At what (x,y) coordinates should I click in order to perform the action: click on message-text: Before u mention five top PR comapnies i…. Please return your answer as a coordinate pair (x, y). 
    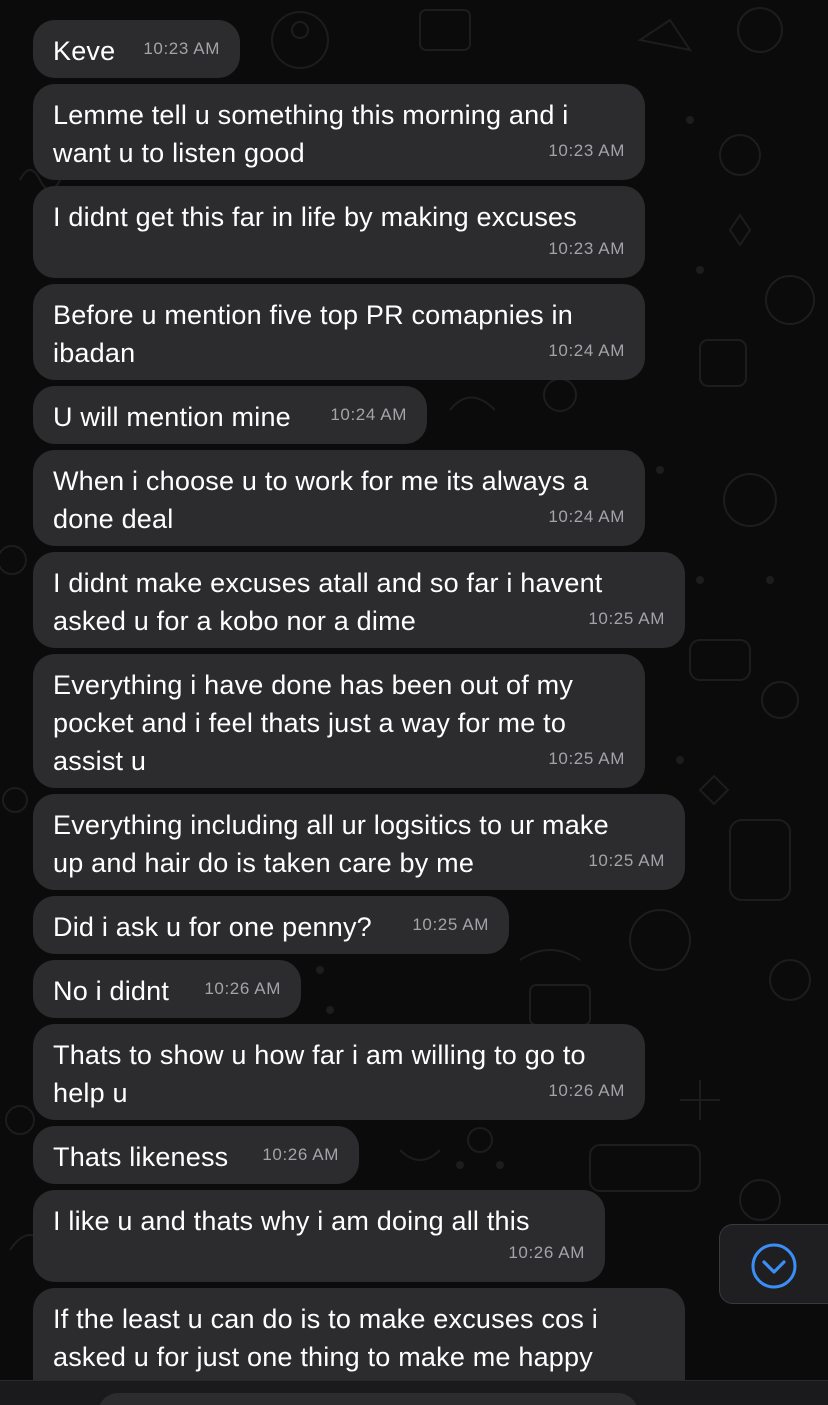
    Looking at the image, I should click on (313, 334).